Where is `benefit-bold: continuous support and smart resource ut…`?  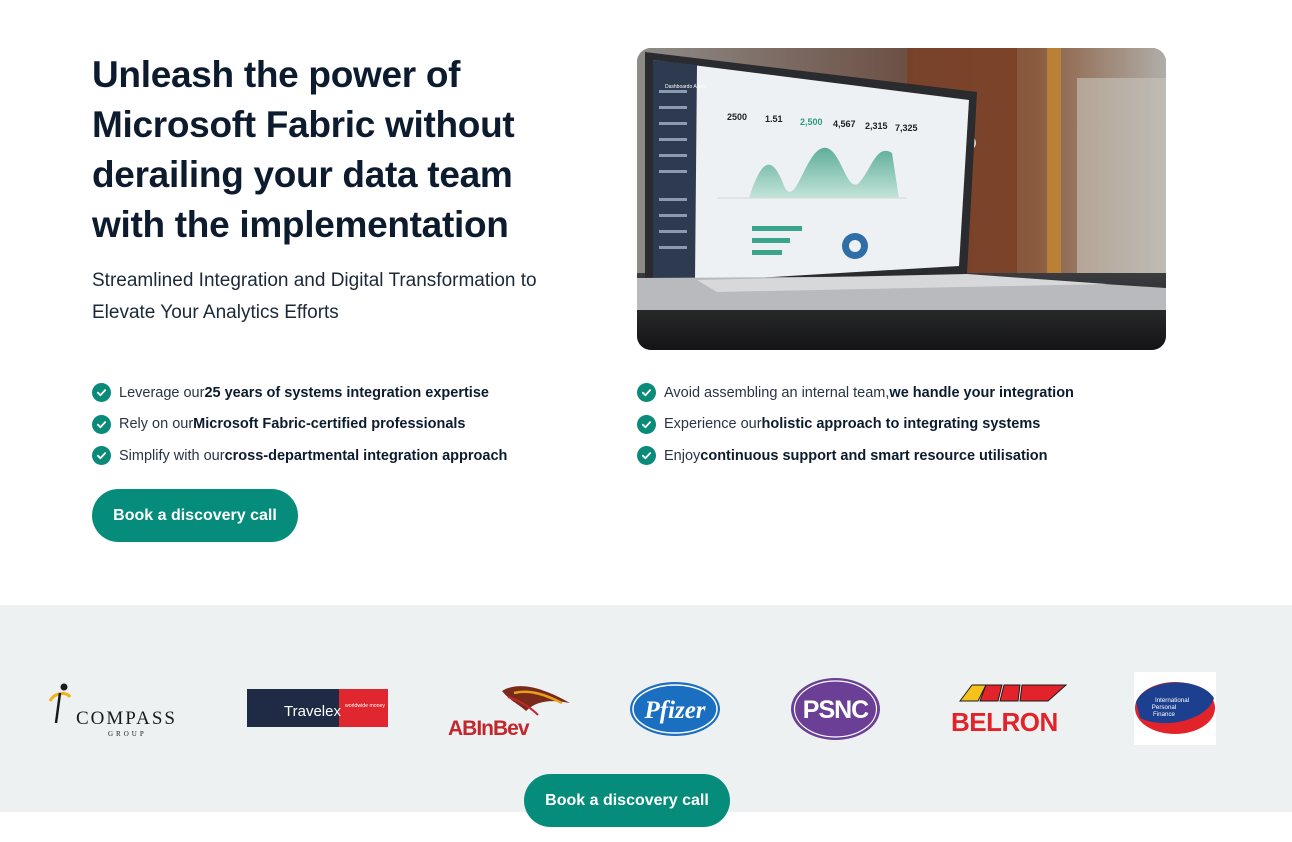 benefit-bold: continuous support and smart resource ut… is located at coordinates (874, 455).